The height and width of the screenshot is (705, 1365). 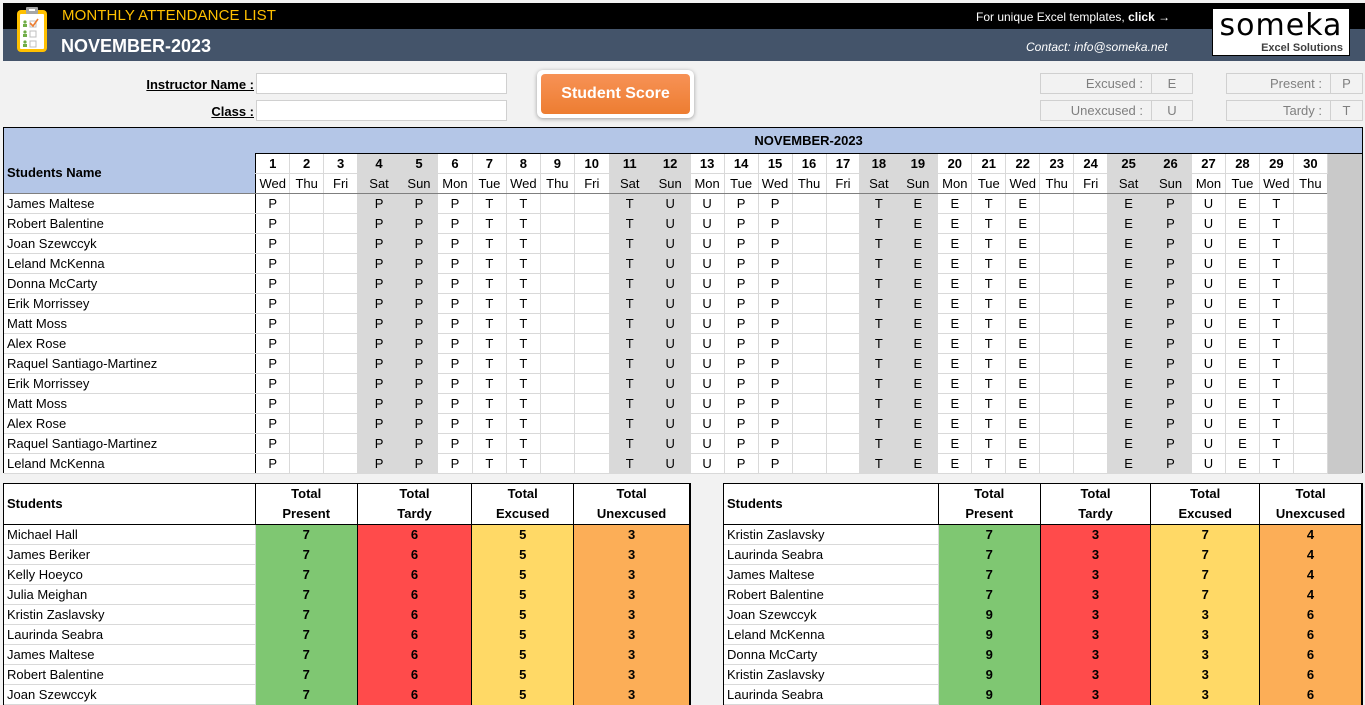 What do you see at coordinates (381, 83) in the screenshot?
I see `instructor-name-input` at bounding box center [381, 83].